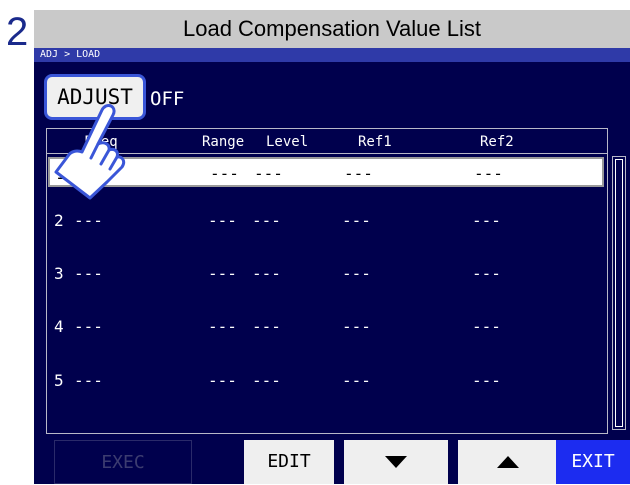 Image resolution: width=630 pixels, height=485 pixels. I want to click on column-header-ref2: Ref2, so click(497, 142).